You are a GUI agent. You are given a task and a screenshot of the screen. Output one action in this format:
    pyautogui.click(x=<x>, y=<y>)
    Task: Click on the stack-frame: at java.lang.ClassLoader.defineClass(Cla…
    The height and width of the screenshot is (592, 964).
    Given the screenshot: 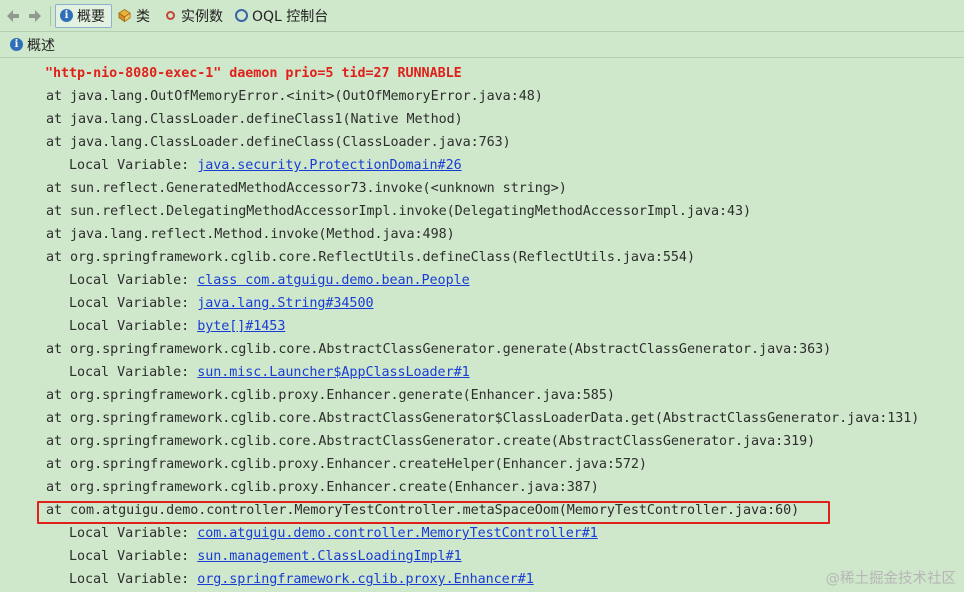 What is the action you would take?
    pyautogui.click(x=278, y=143)
    